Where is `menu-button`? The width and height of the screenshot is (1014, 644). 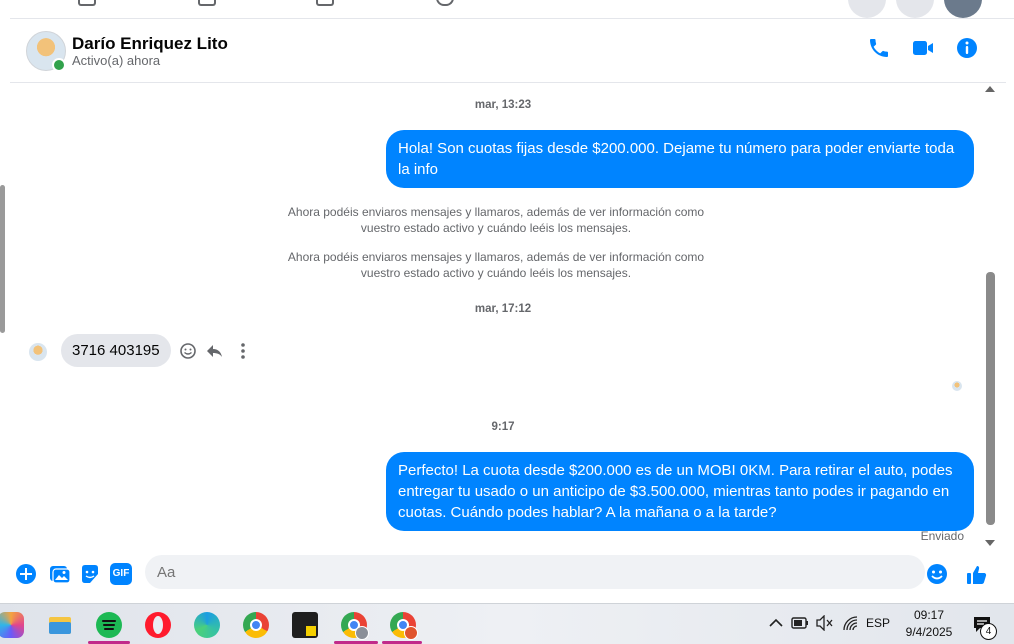 menu-button is located at coordinates (867, 9).